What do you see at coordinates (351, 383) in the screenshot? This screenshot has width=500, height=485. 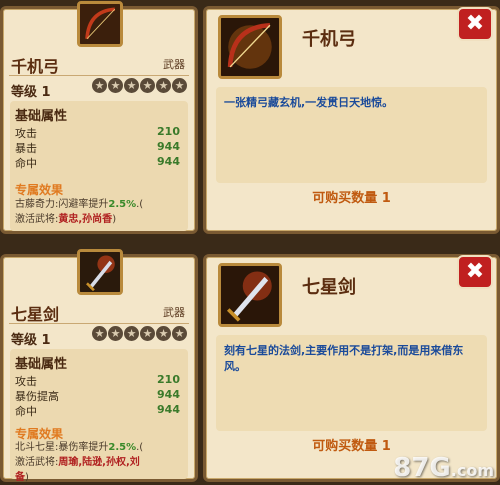 I see `weapon-description: 刻有七星的法剑,主要作用不是打架,而是用来借东风。` at bounding box center [351, 383].